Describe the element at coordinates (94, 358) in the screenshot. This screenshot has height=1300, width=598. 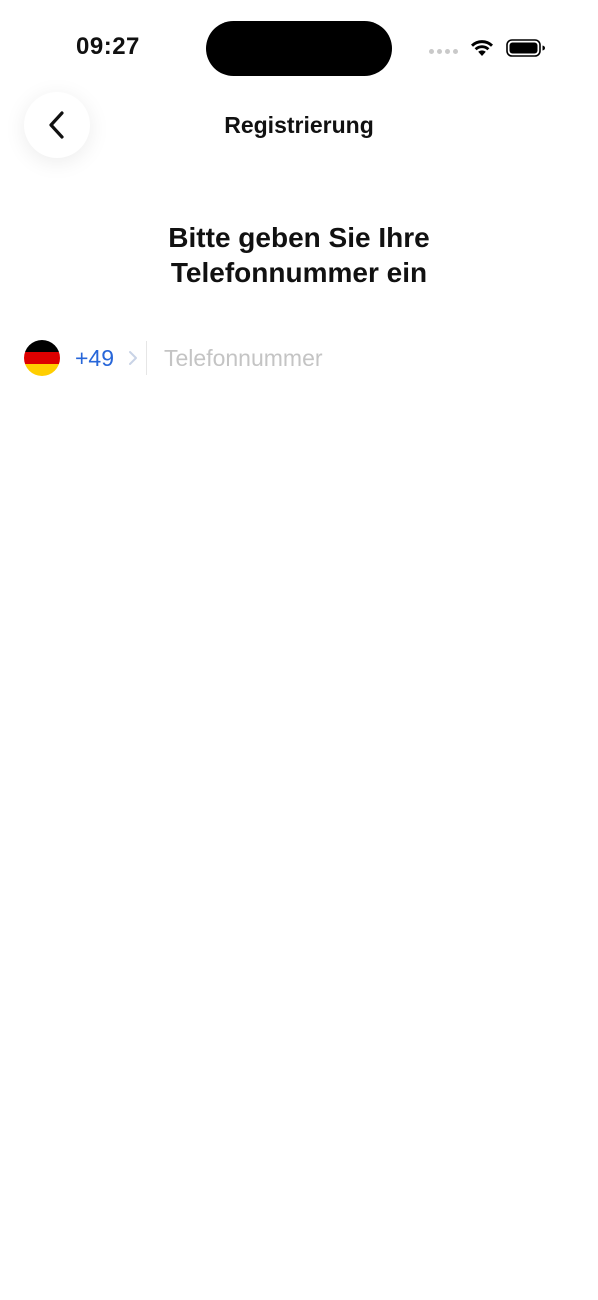
I see `country-code-selector: +49` at that location.